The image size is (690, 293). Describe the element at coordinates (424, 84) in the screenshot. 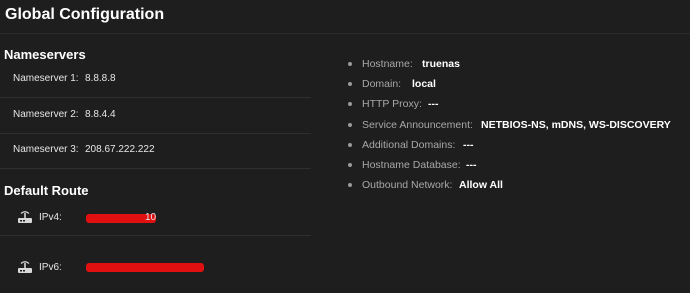

I see `detail-value: local` at that location.